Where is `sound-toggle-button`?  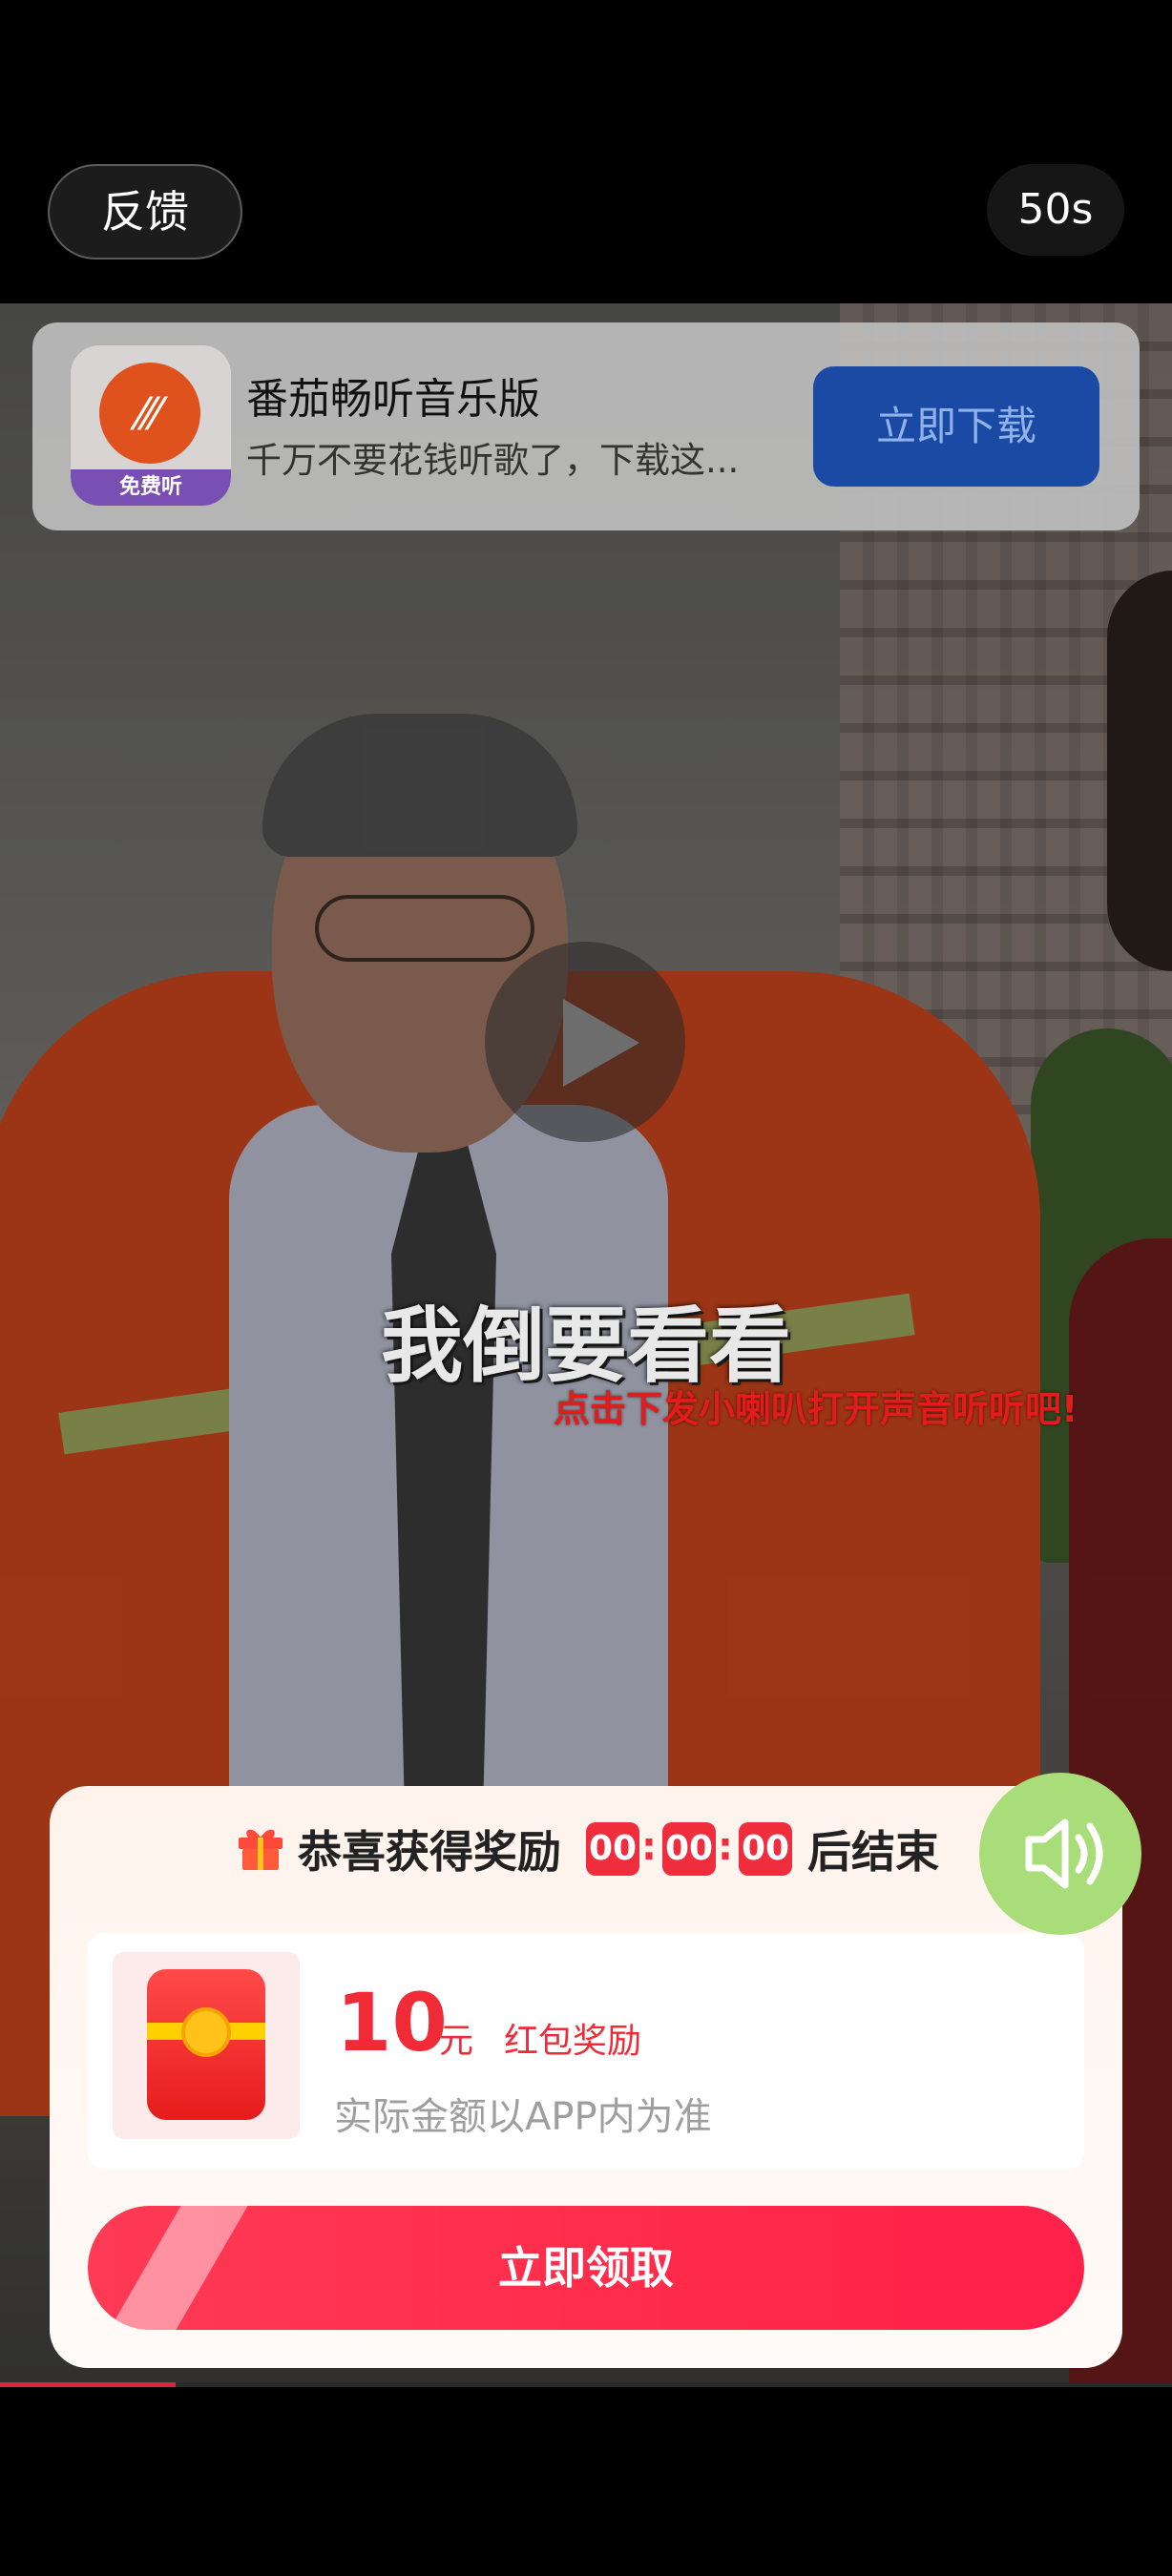
sound-toggle-button is located at coordinates (1060, 1854).